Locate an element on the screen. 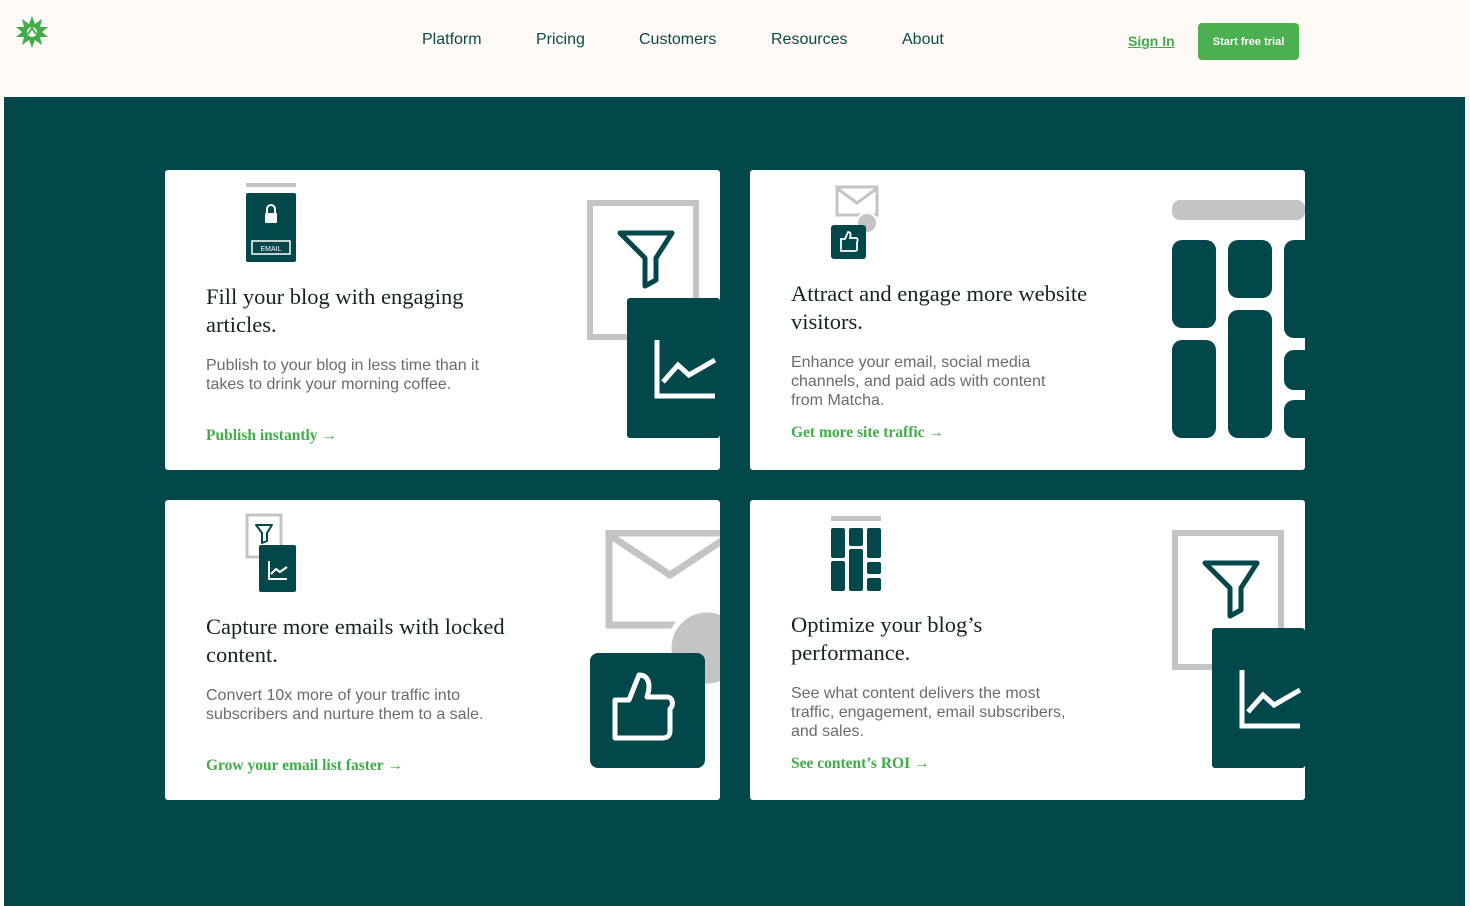  mail-thumbs-up-art is located at coordinates (655, 649).